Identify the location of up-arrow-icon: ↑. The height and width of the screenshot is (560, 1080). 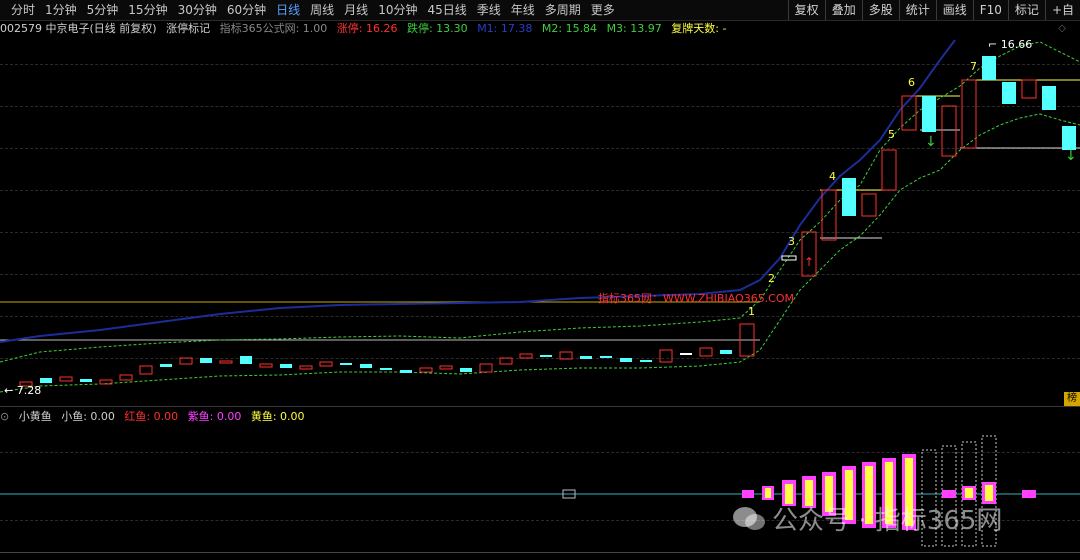
(809, 262).